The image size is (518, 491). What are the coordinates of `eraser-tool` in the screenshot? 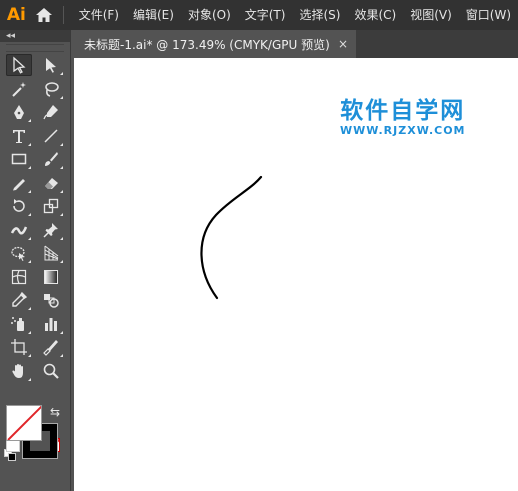 It's located at (51, 183).